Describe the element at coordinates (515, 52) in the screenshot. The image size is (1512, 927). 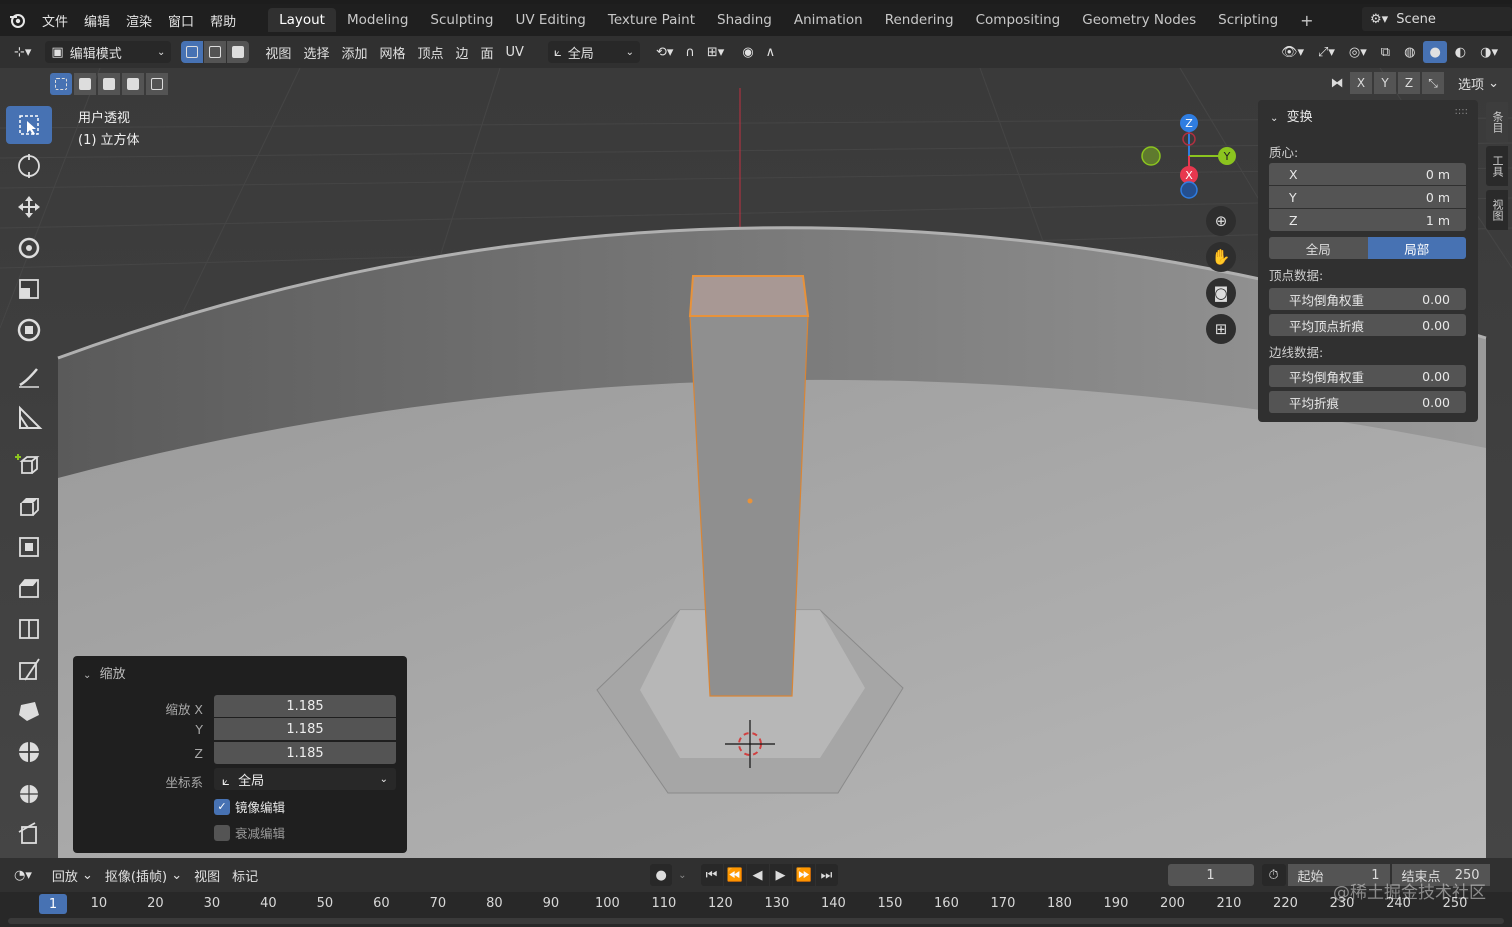
I see `menu-uv: UV` at that location.